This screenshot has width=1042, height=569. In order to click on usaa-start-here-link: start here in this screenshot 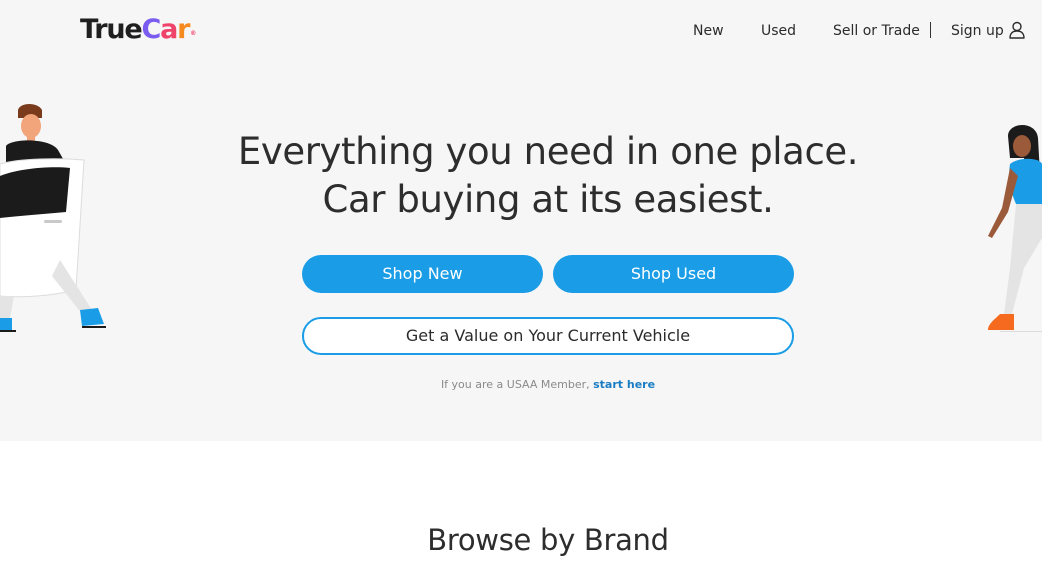, I will do `click(624, 384)`.